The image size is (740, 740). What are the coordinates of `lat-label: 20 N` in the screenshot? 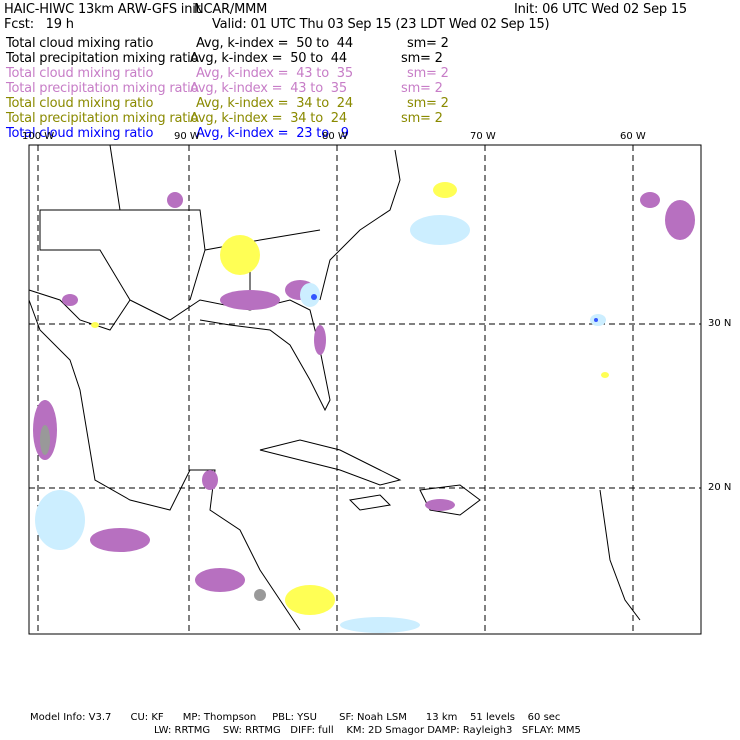 It's located at (720, 487).